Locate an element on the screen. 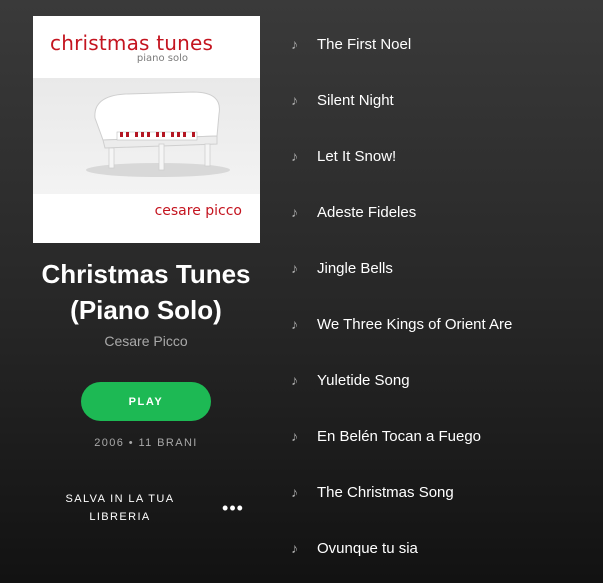  track-title: The First Noel is located at coordinates (364, 44).